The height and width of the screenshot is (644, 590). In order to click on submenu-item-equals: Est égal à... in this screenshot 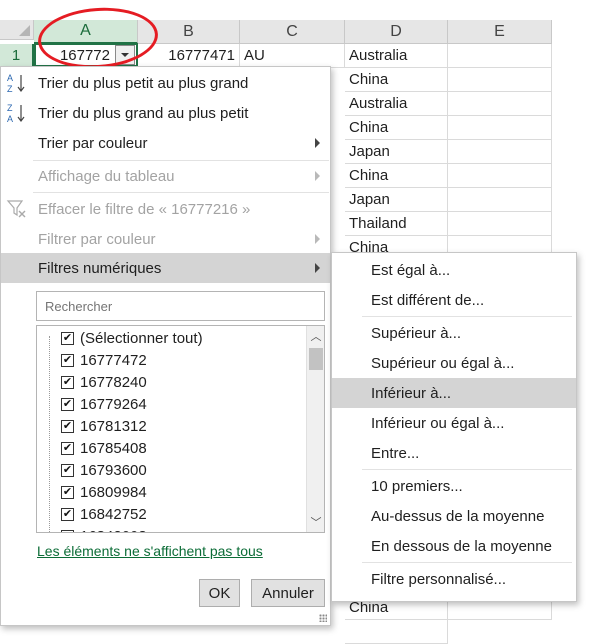, I will do `click(454, 270)`.